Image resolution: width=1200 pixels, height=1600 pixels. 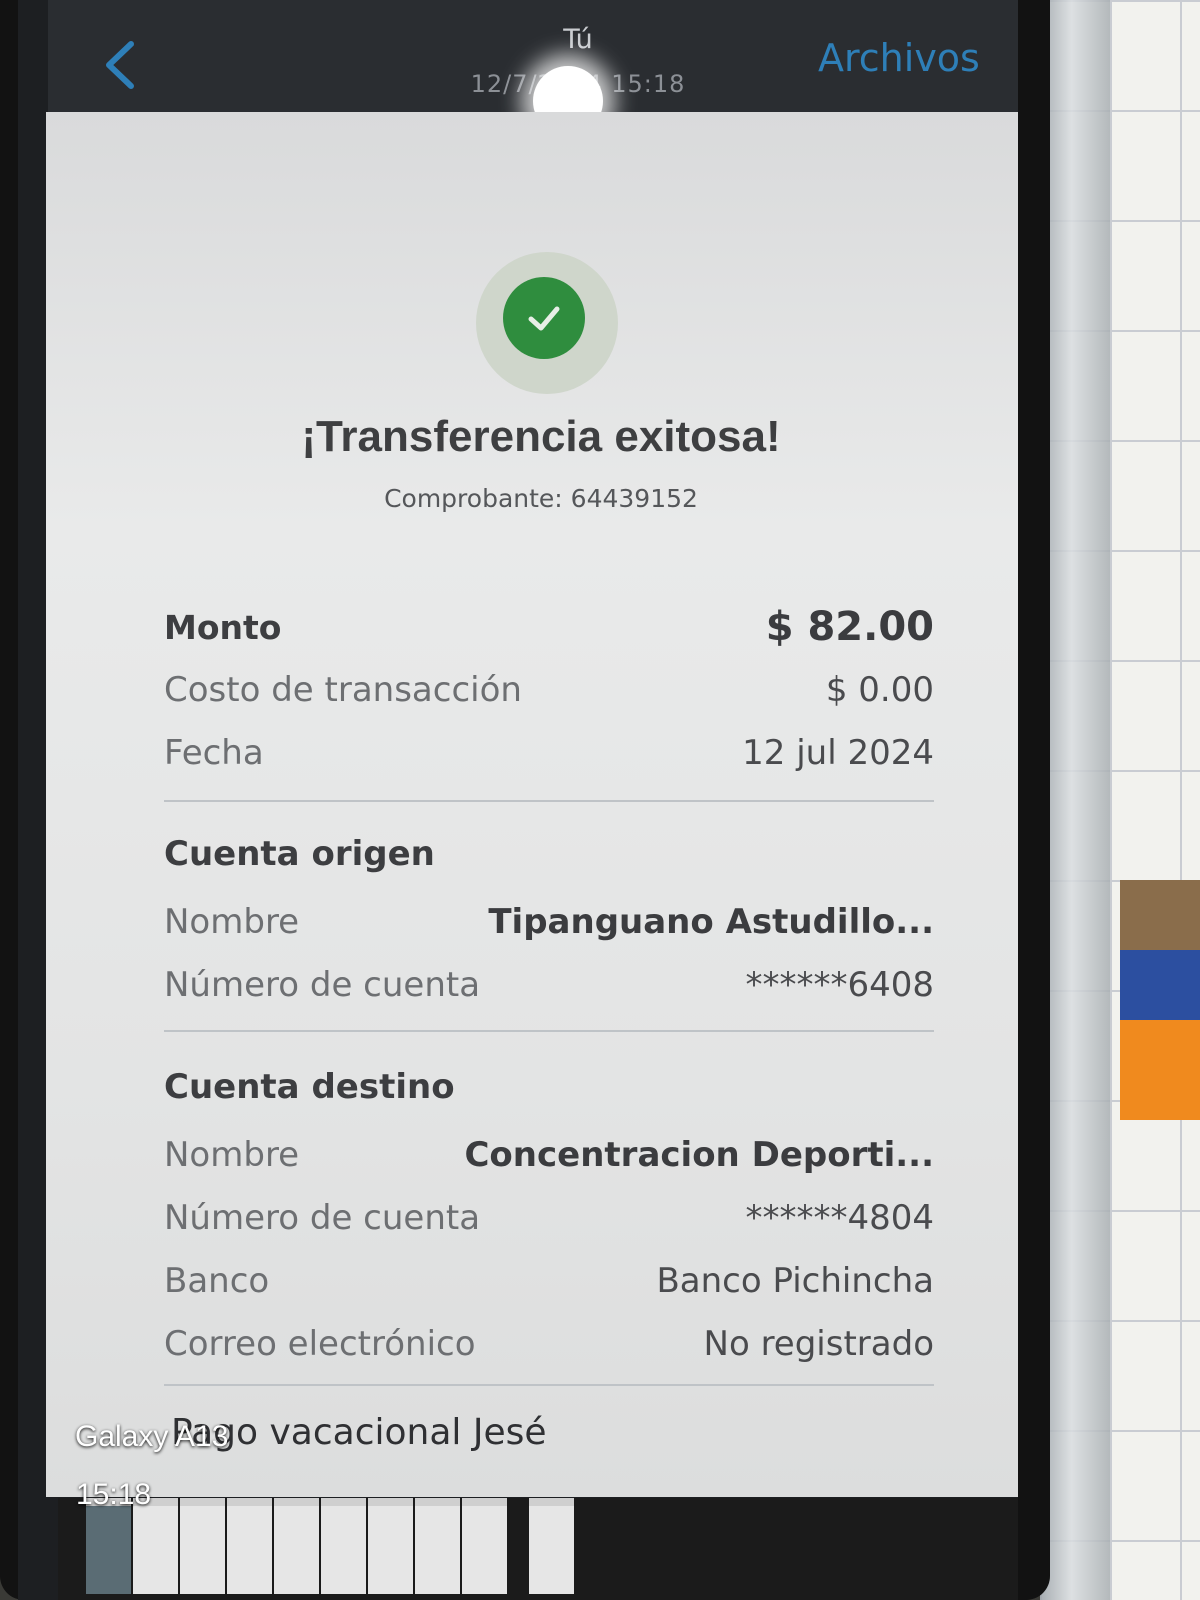 I want to click on checkmark-icon, so click(x=544, y=318).